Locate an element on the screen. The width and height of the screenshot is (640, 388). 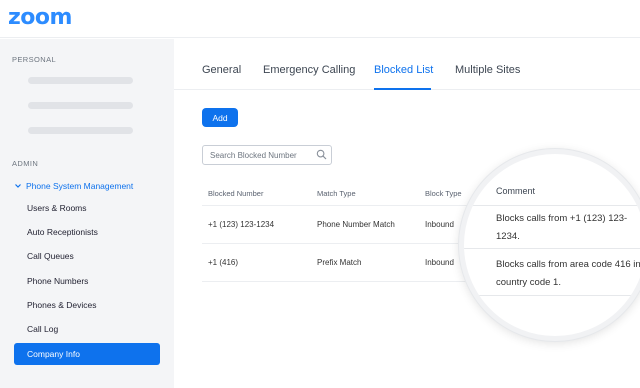
add-button: Add is located at coordinates (220, 117).